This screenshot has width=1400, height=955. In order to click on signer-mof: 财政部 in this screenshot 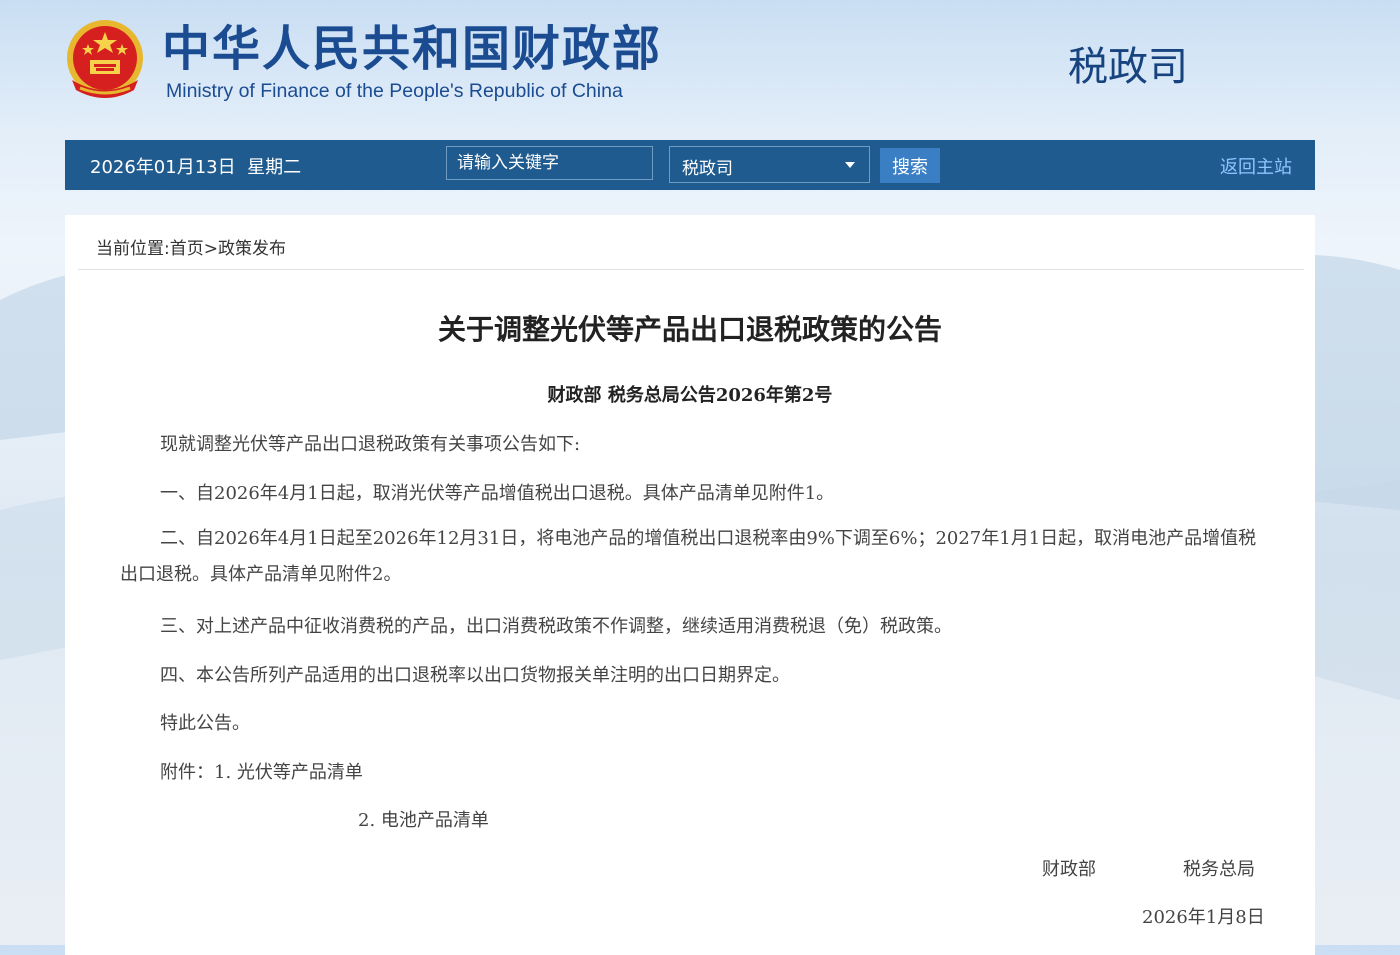, I will do `click(1069, 869)`.